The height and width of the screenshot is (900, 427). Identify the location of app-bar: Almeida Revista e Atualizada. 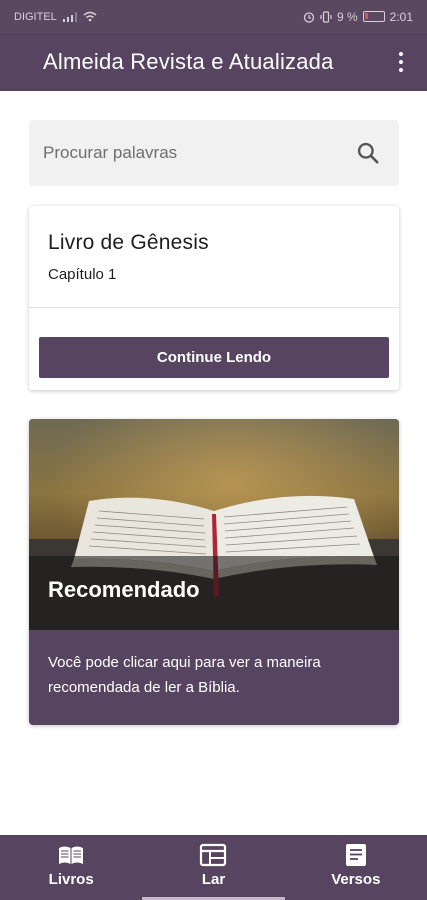
(213, 62).